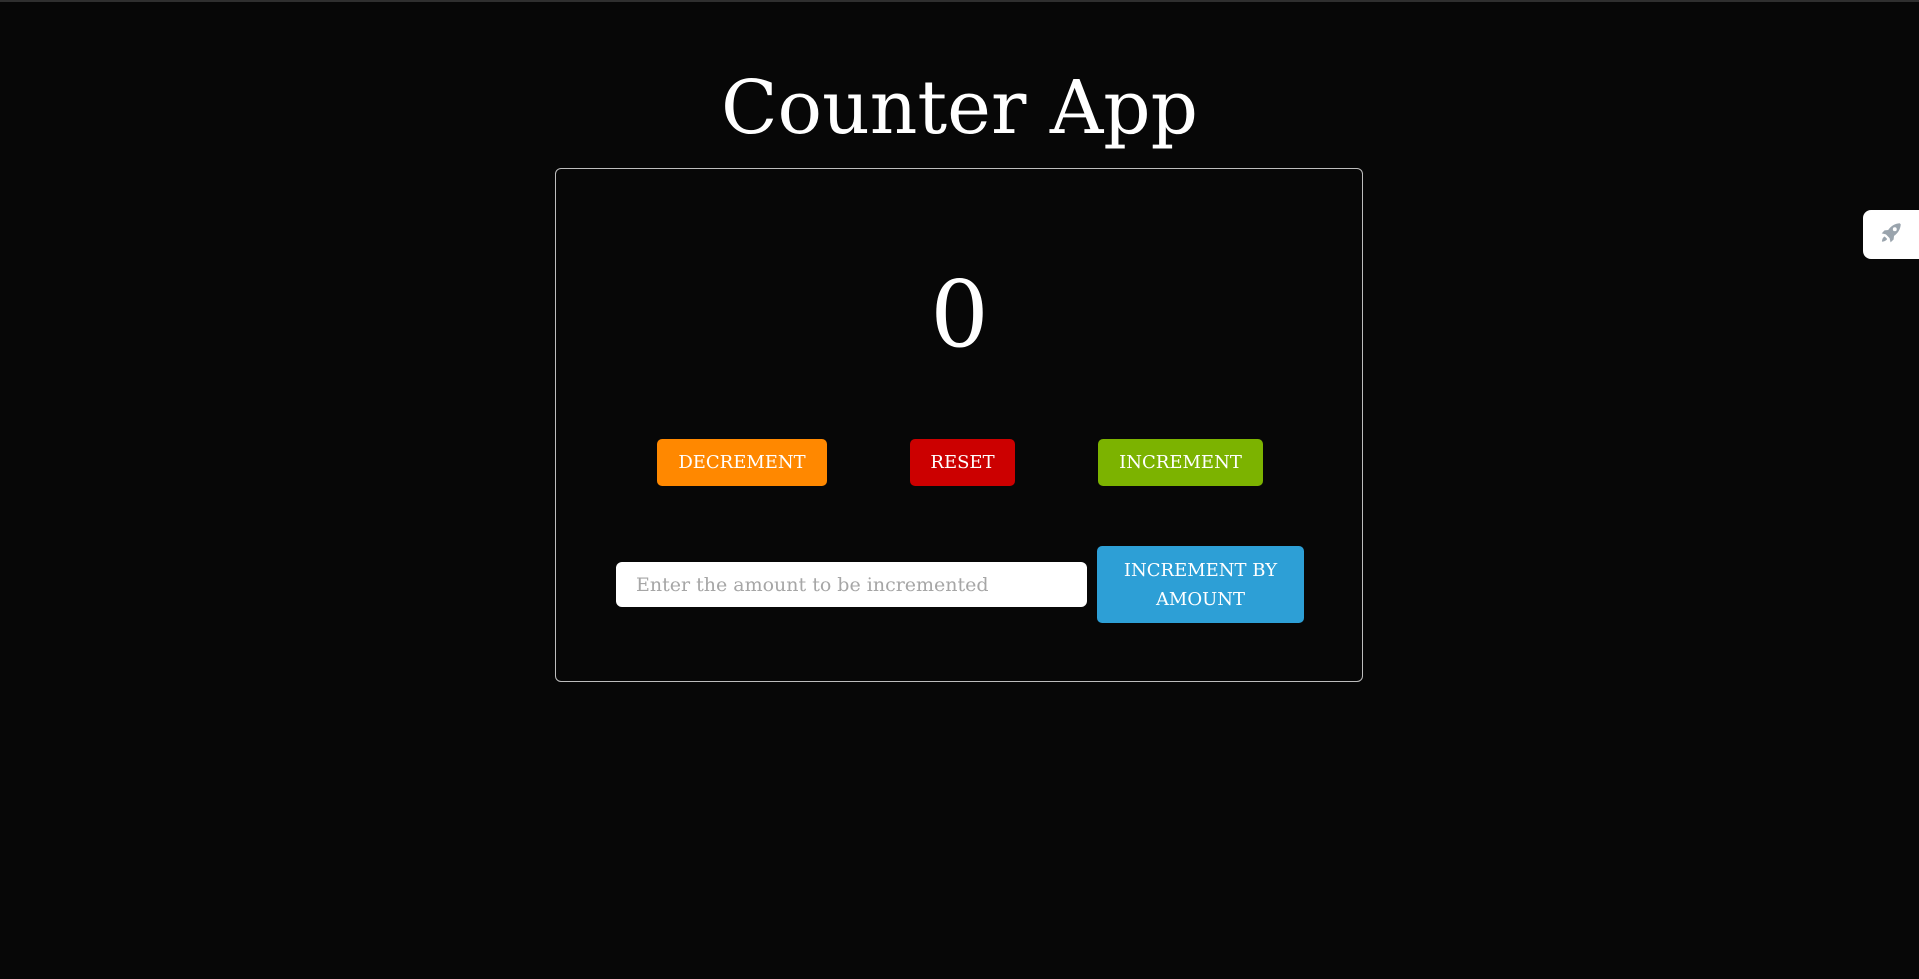 This screenshot has width=1919, height=979. I want to click on window-top-border, so click(959, 1).